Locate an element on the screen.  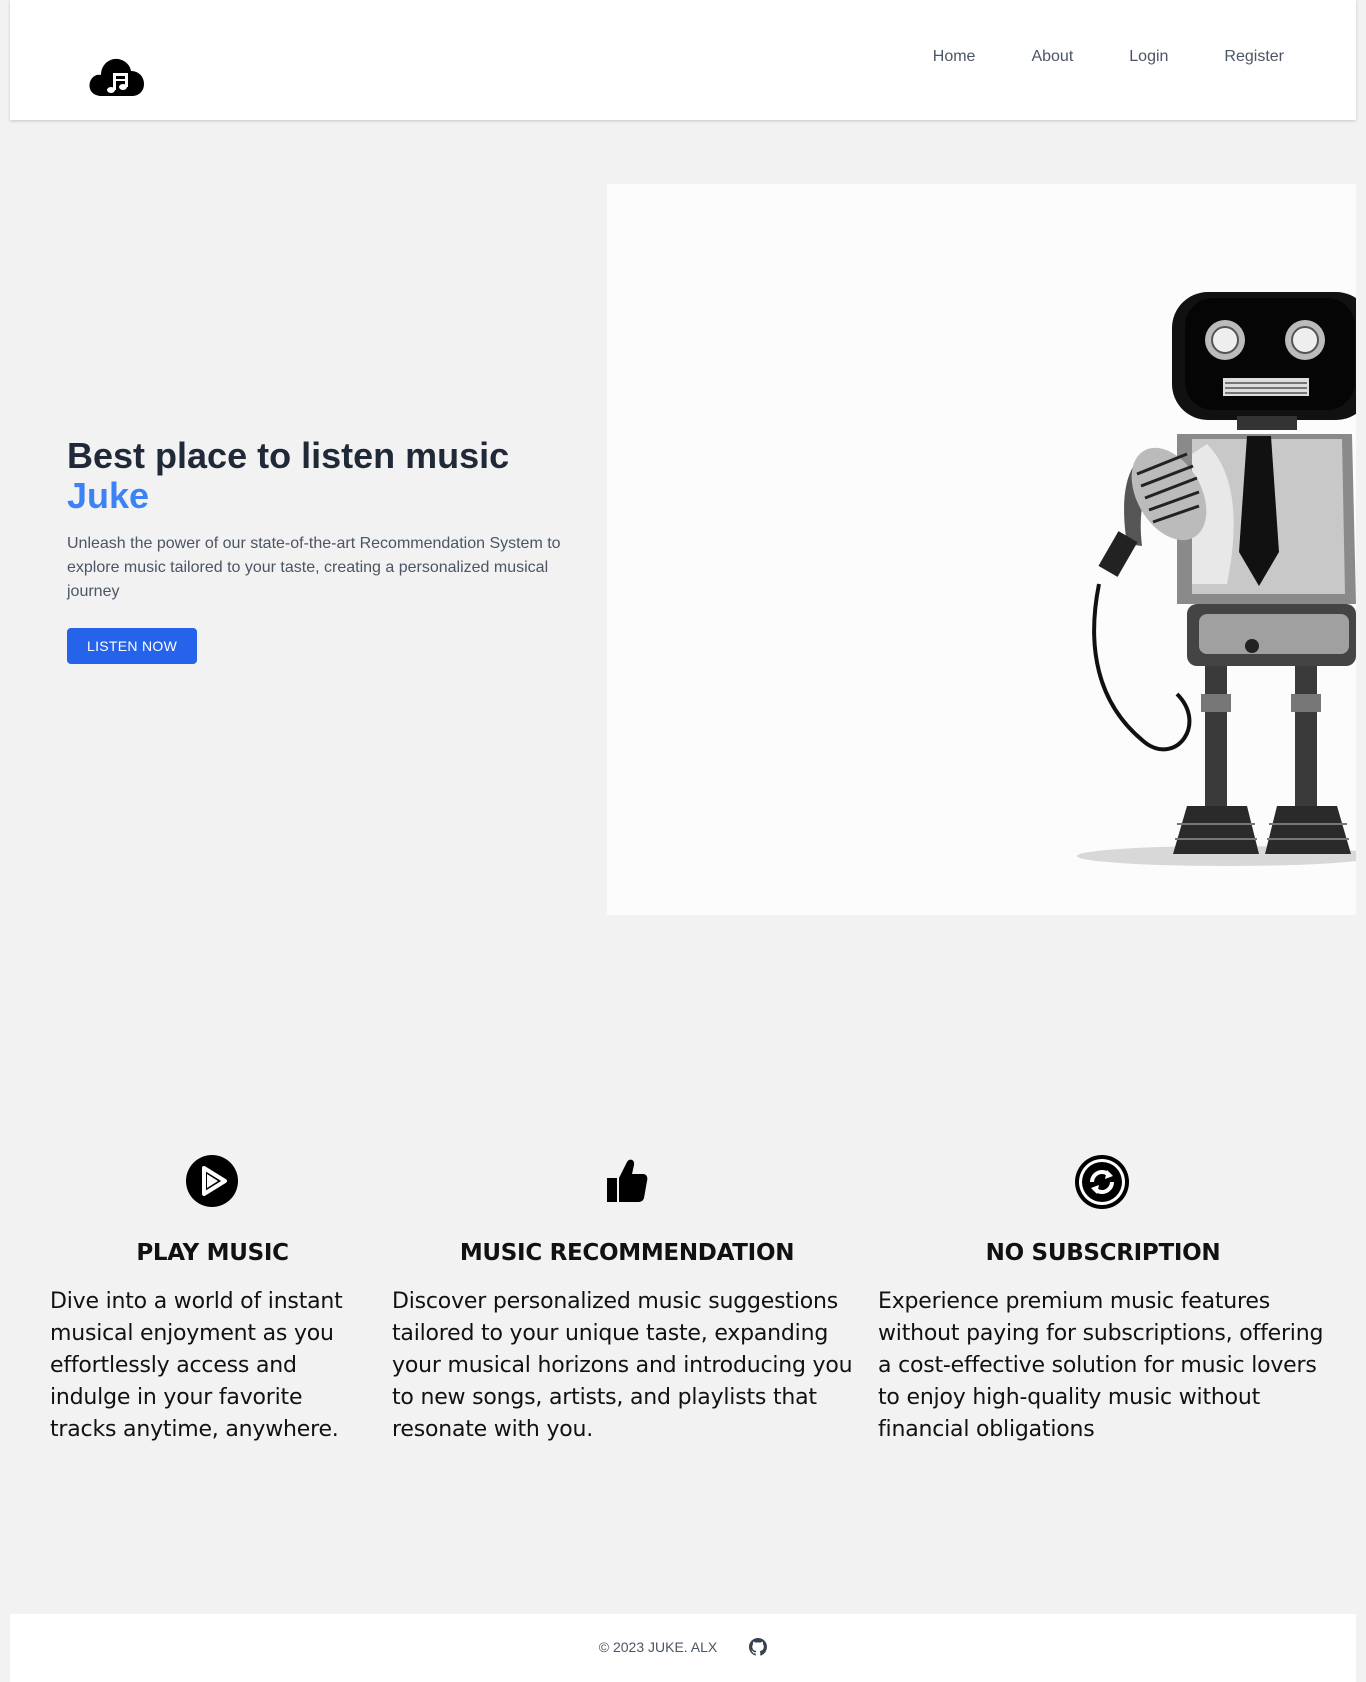
feature-title: NO SUBSCRIPTION is located at coordinates (1103, 1253).